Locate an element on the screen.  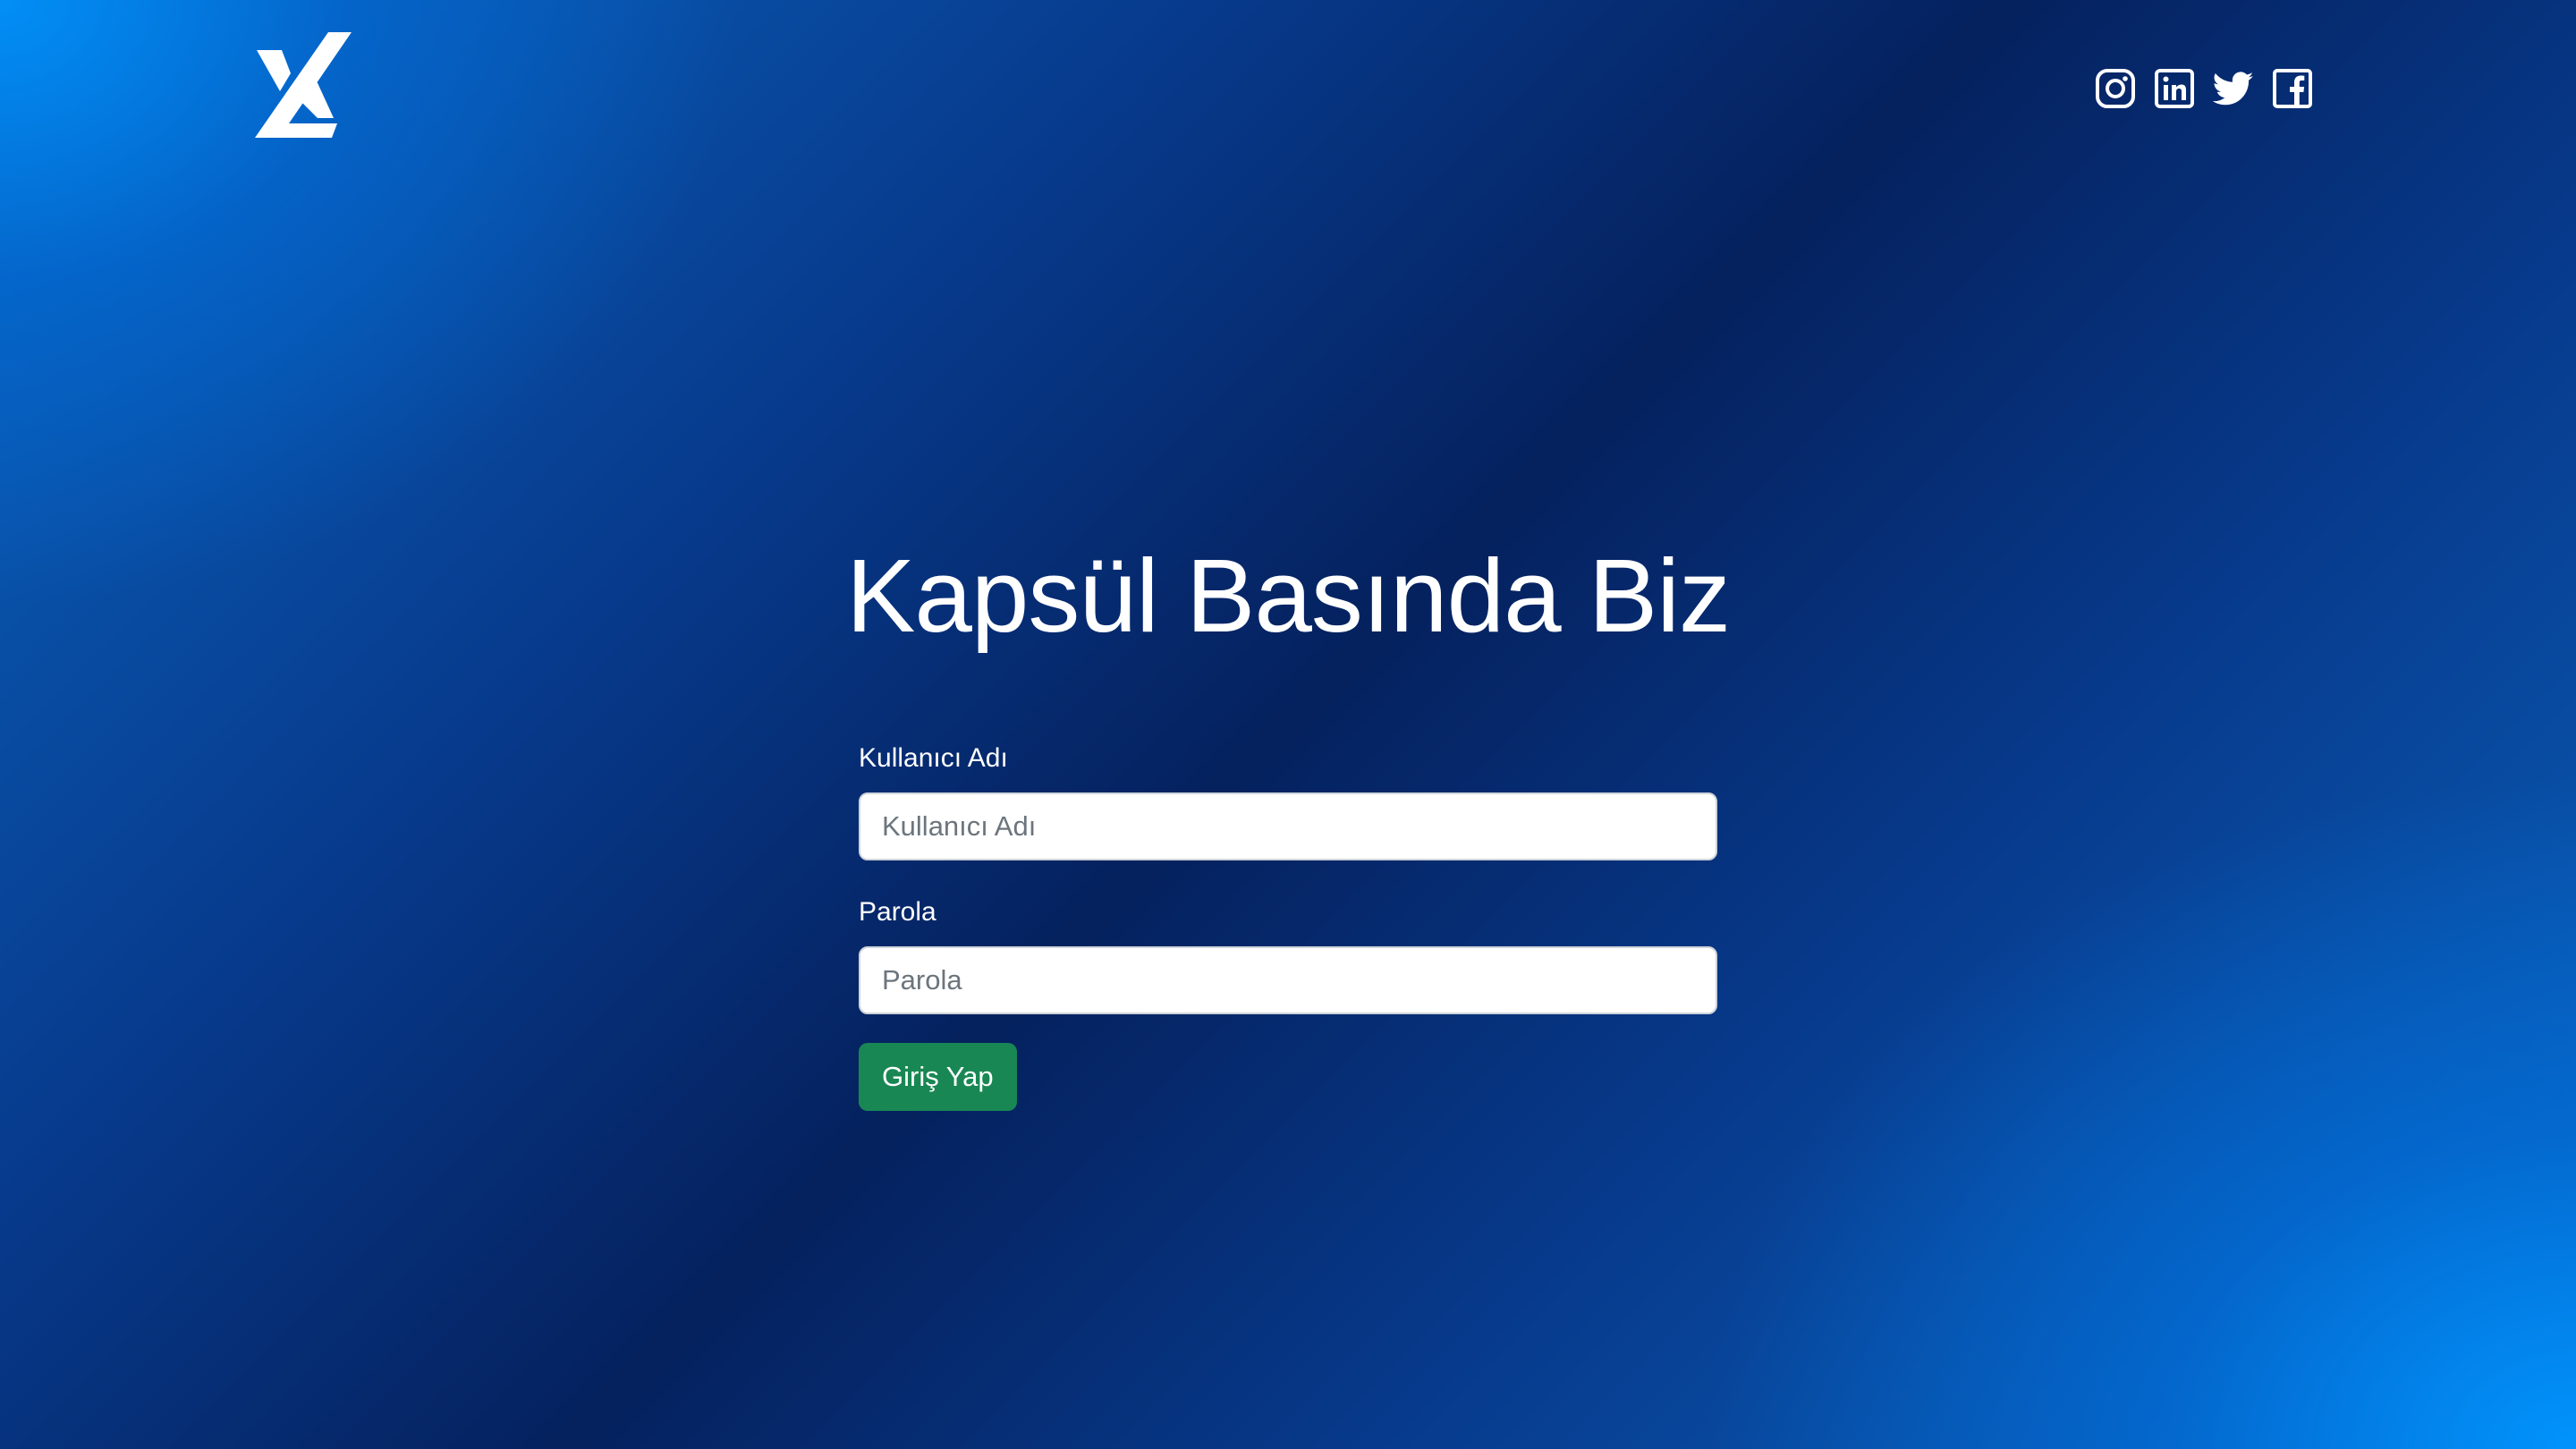
password-input is located at coordinates (1288, 980).